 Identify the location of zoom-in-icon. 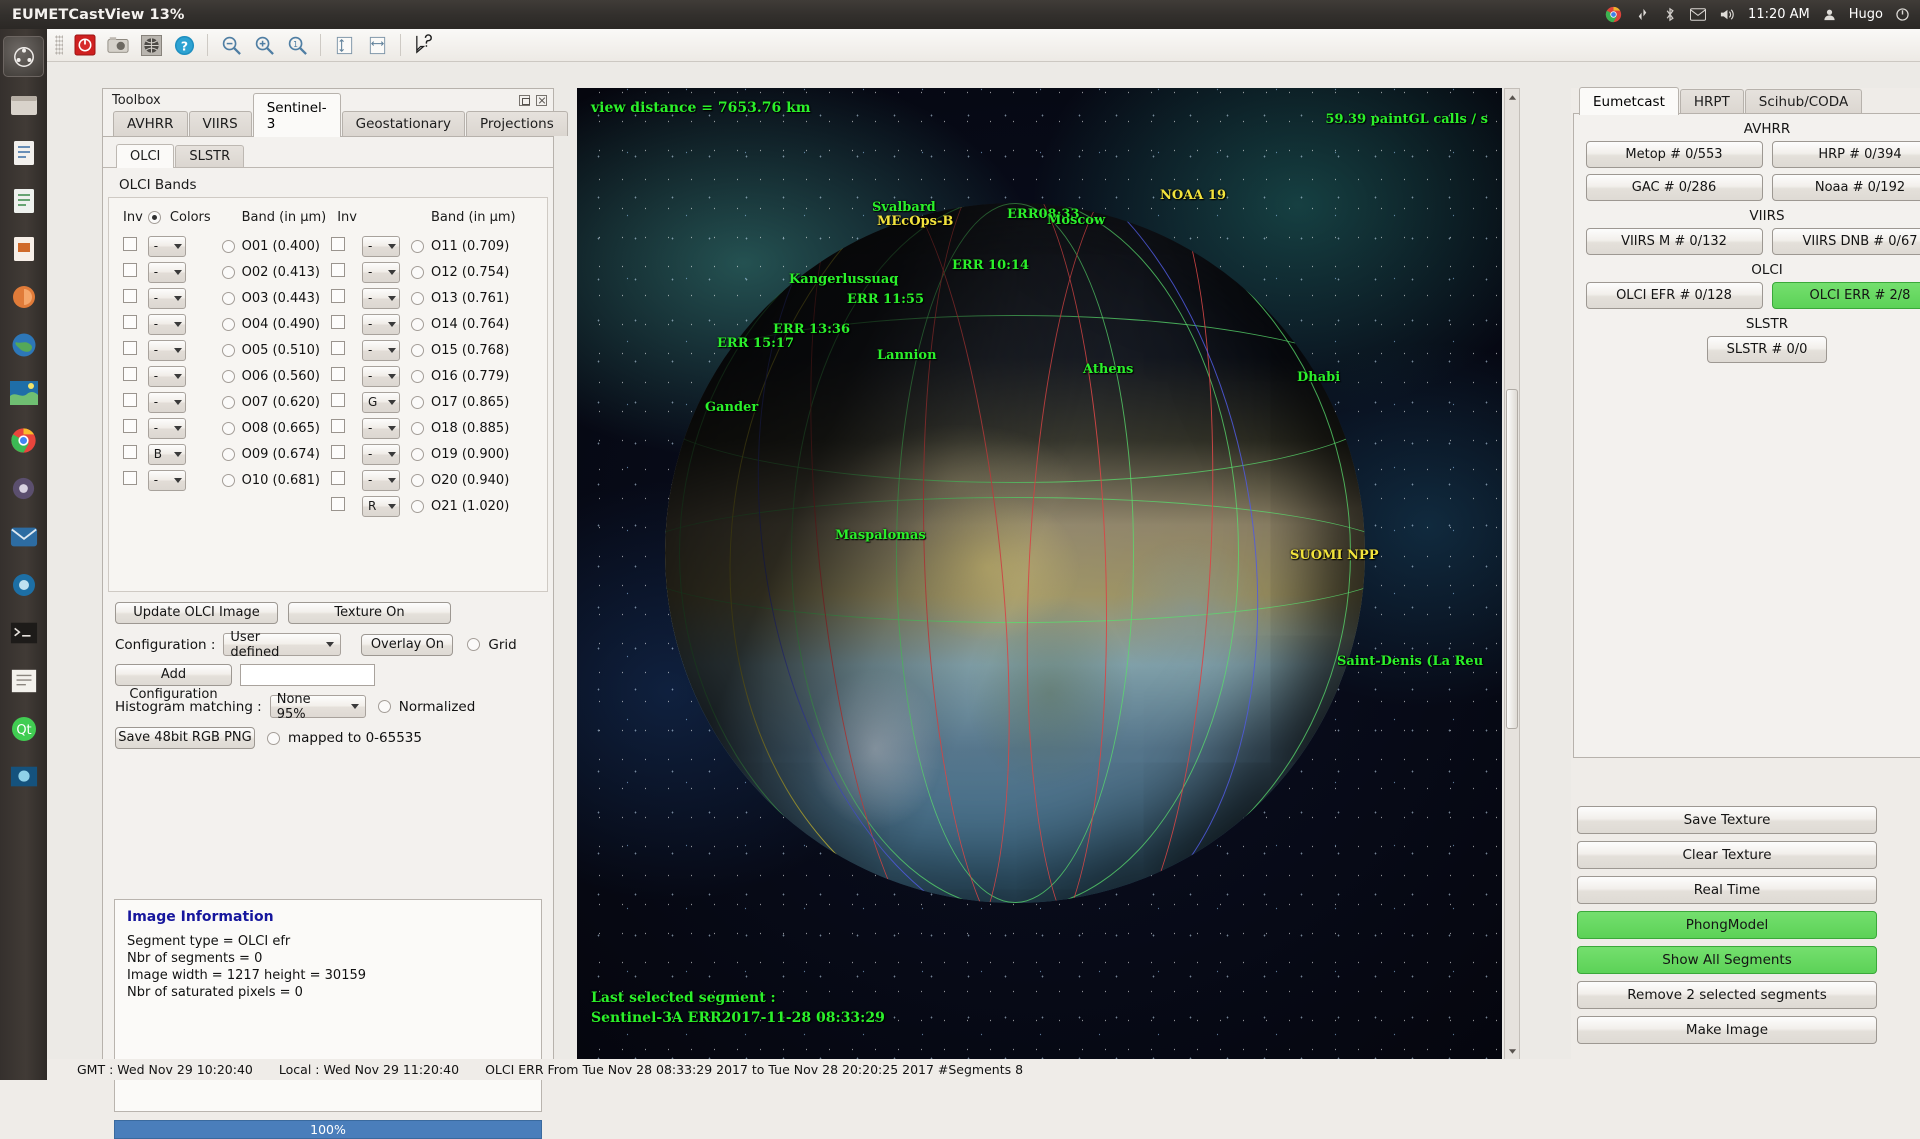
(264, 45).